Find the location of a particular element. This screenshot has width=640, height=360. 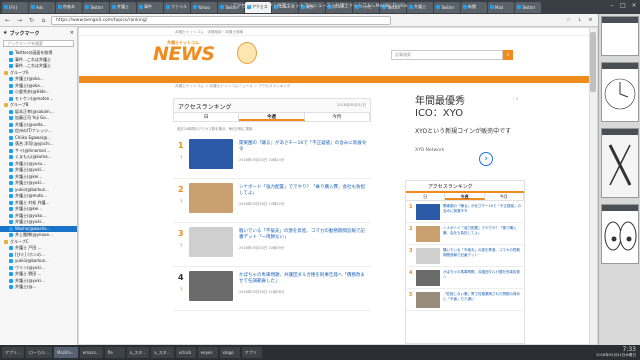

side-ranking-tabs: 日 今週 今月 is located at coordinates (465, 197).